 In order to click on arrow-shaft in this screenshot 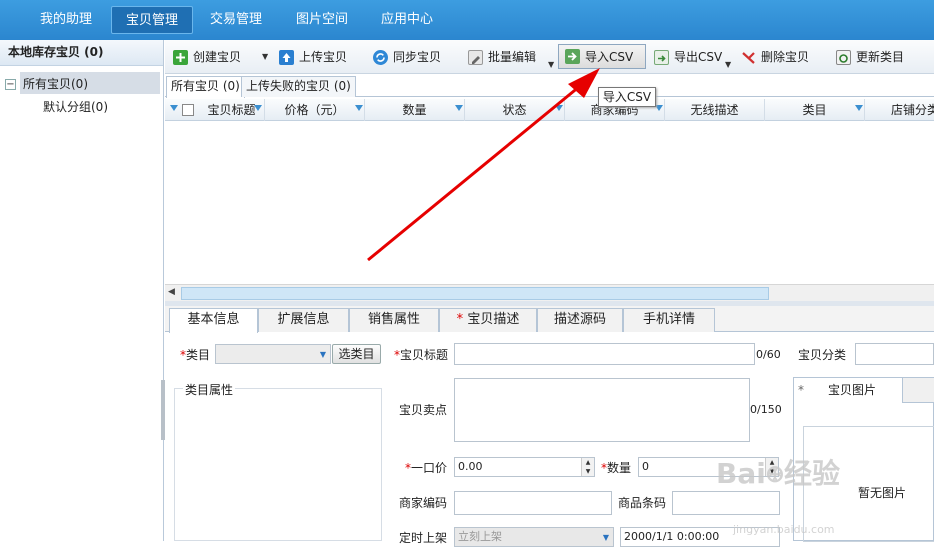, I will do `click(474, 173)`.